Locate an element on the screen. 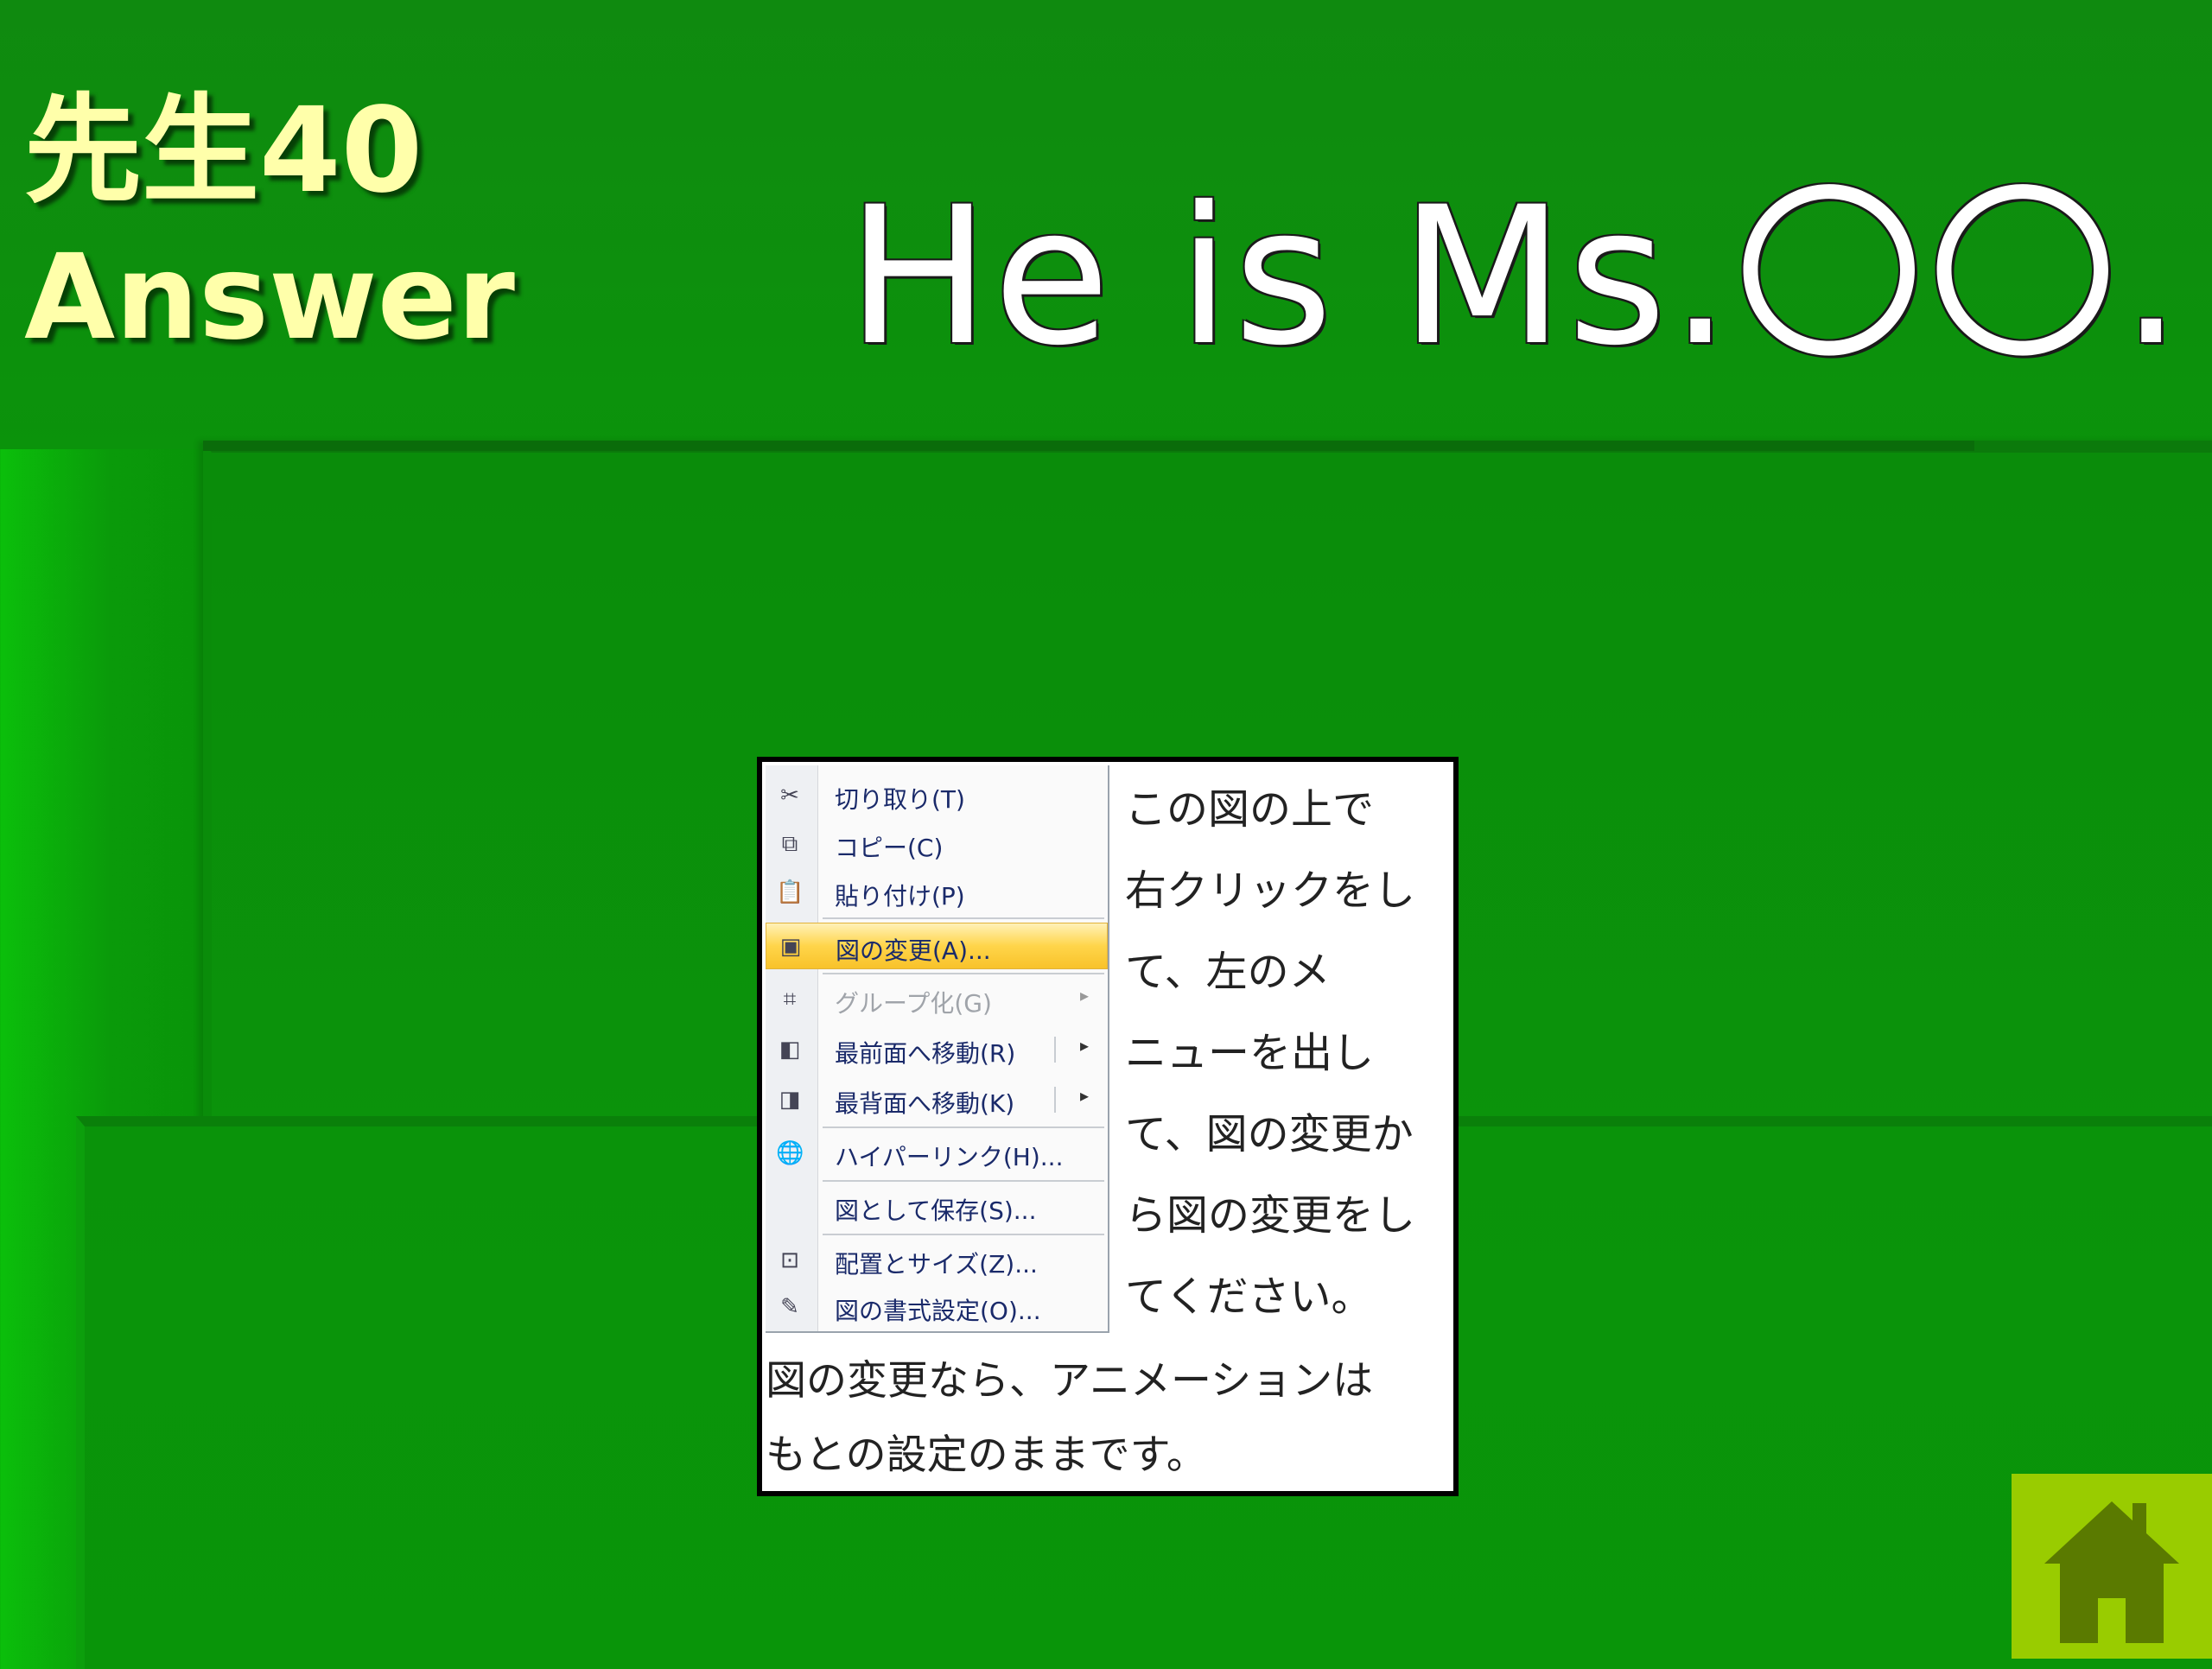 This screenshot has height=1669, width=2212. menu-item-send-to-back: ◨ 最背面へ移動(K) ▸ is located at coordinates (937, 1099).